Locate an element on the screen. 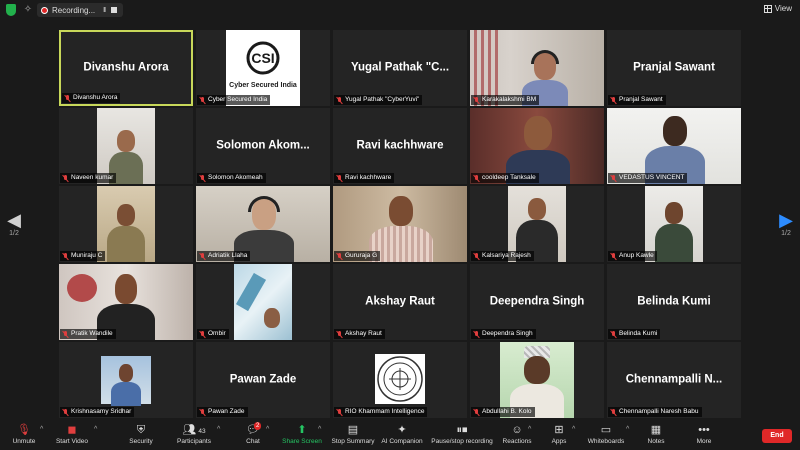  security-button: ⛨ Security is located at coordinates (141, 434).